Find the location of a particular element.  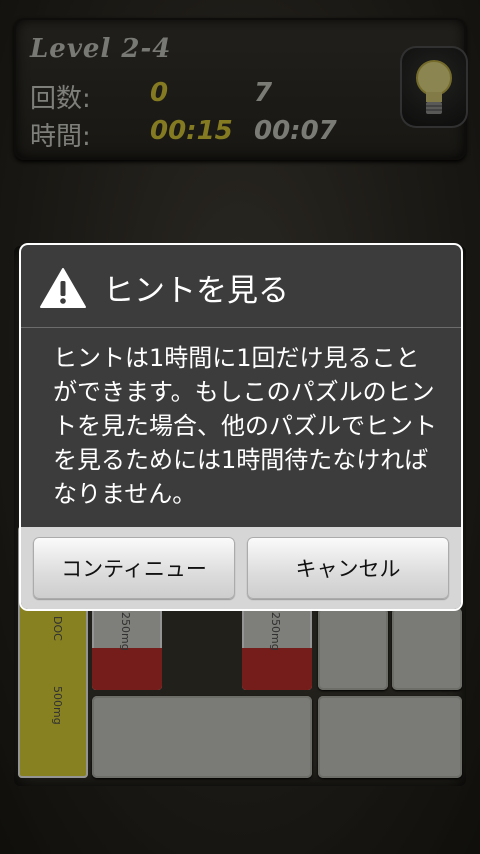

continue-button: コンティニュー is located at coordinates (134, 568).